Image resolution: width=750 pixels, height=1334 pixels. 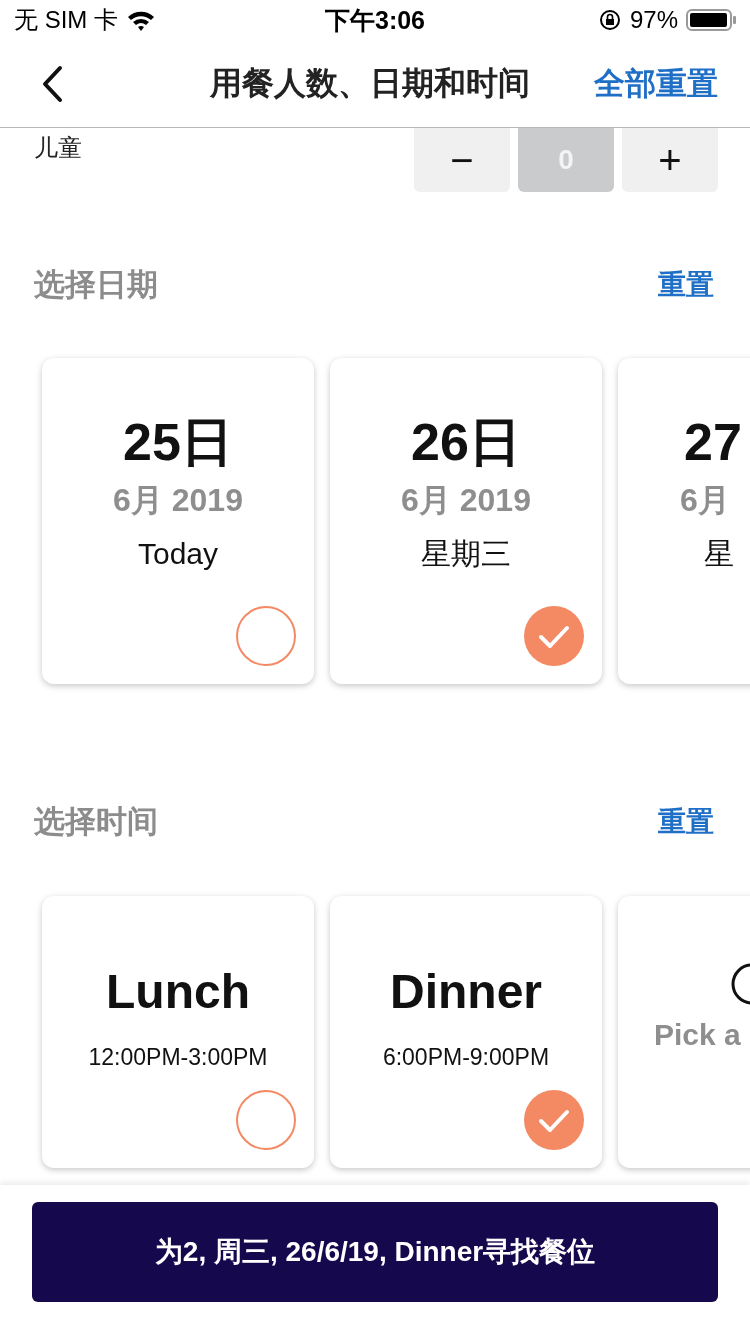 I want to click on weekday-label: Today, so click(x=178, y=554).